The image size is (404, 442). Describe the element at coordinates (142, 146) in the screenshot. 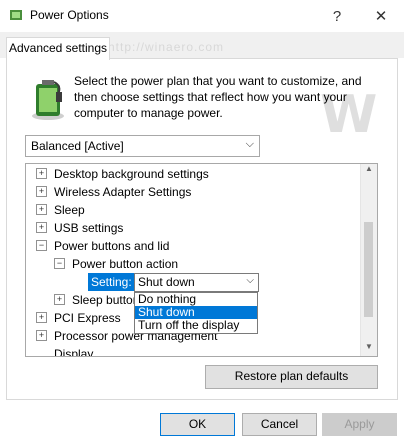

I see `power-plan-select: Balanced [Active] ⌵` at that location.